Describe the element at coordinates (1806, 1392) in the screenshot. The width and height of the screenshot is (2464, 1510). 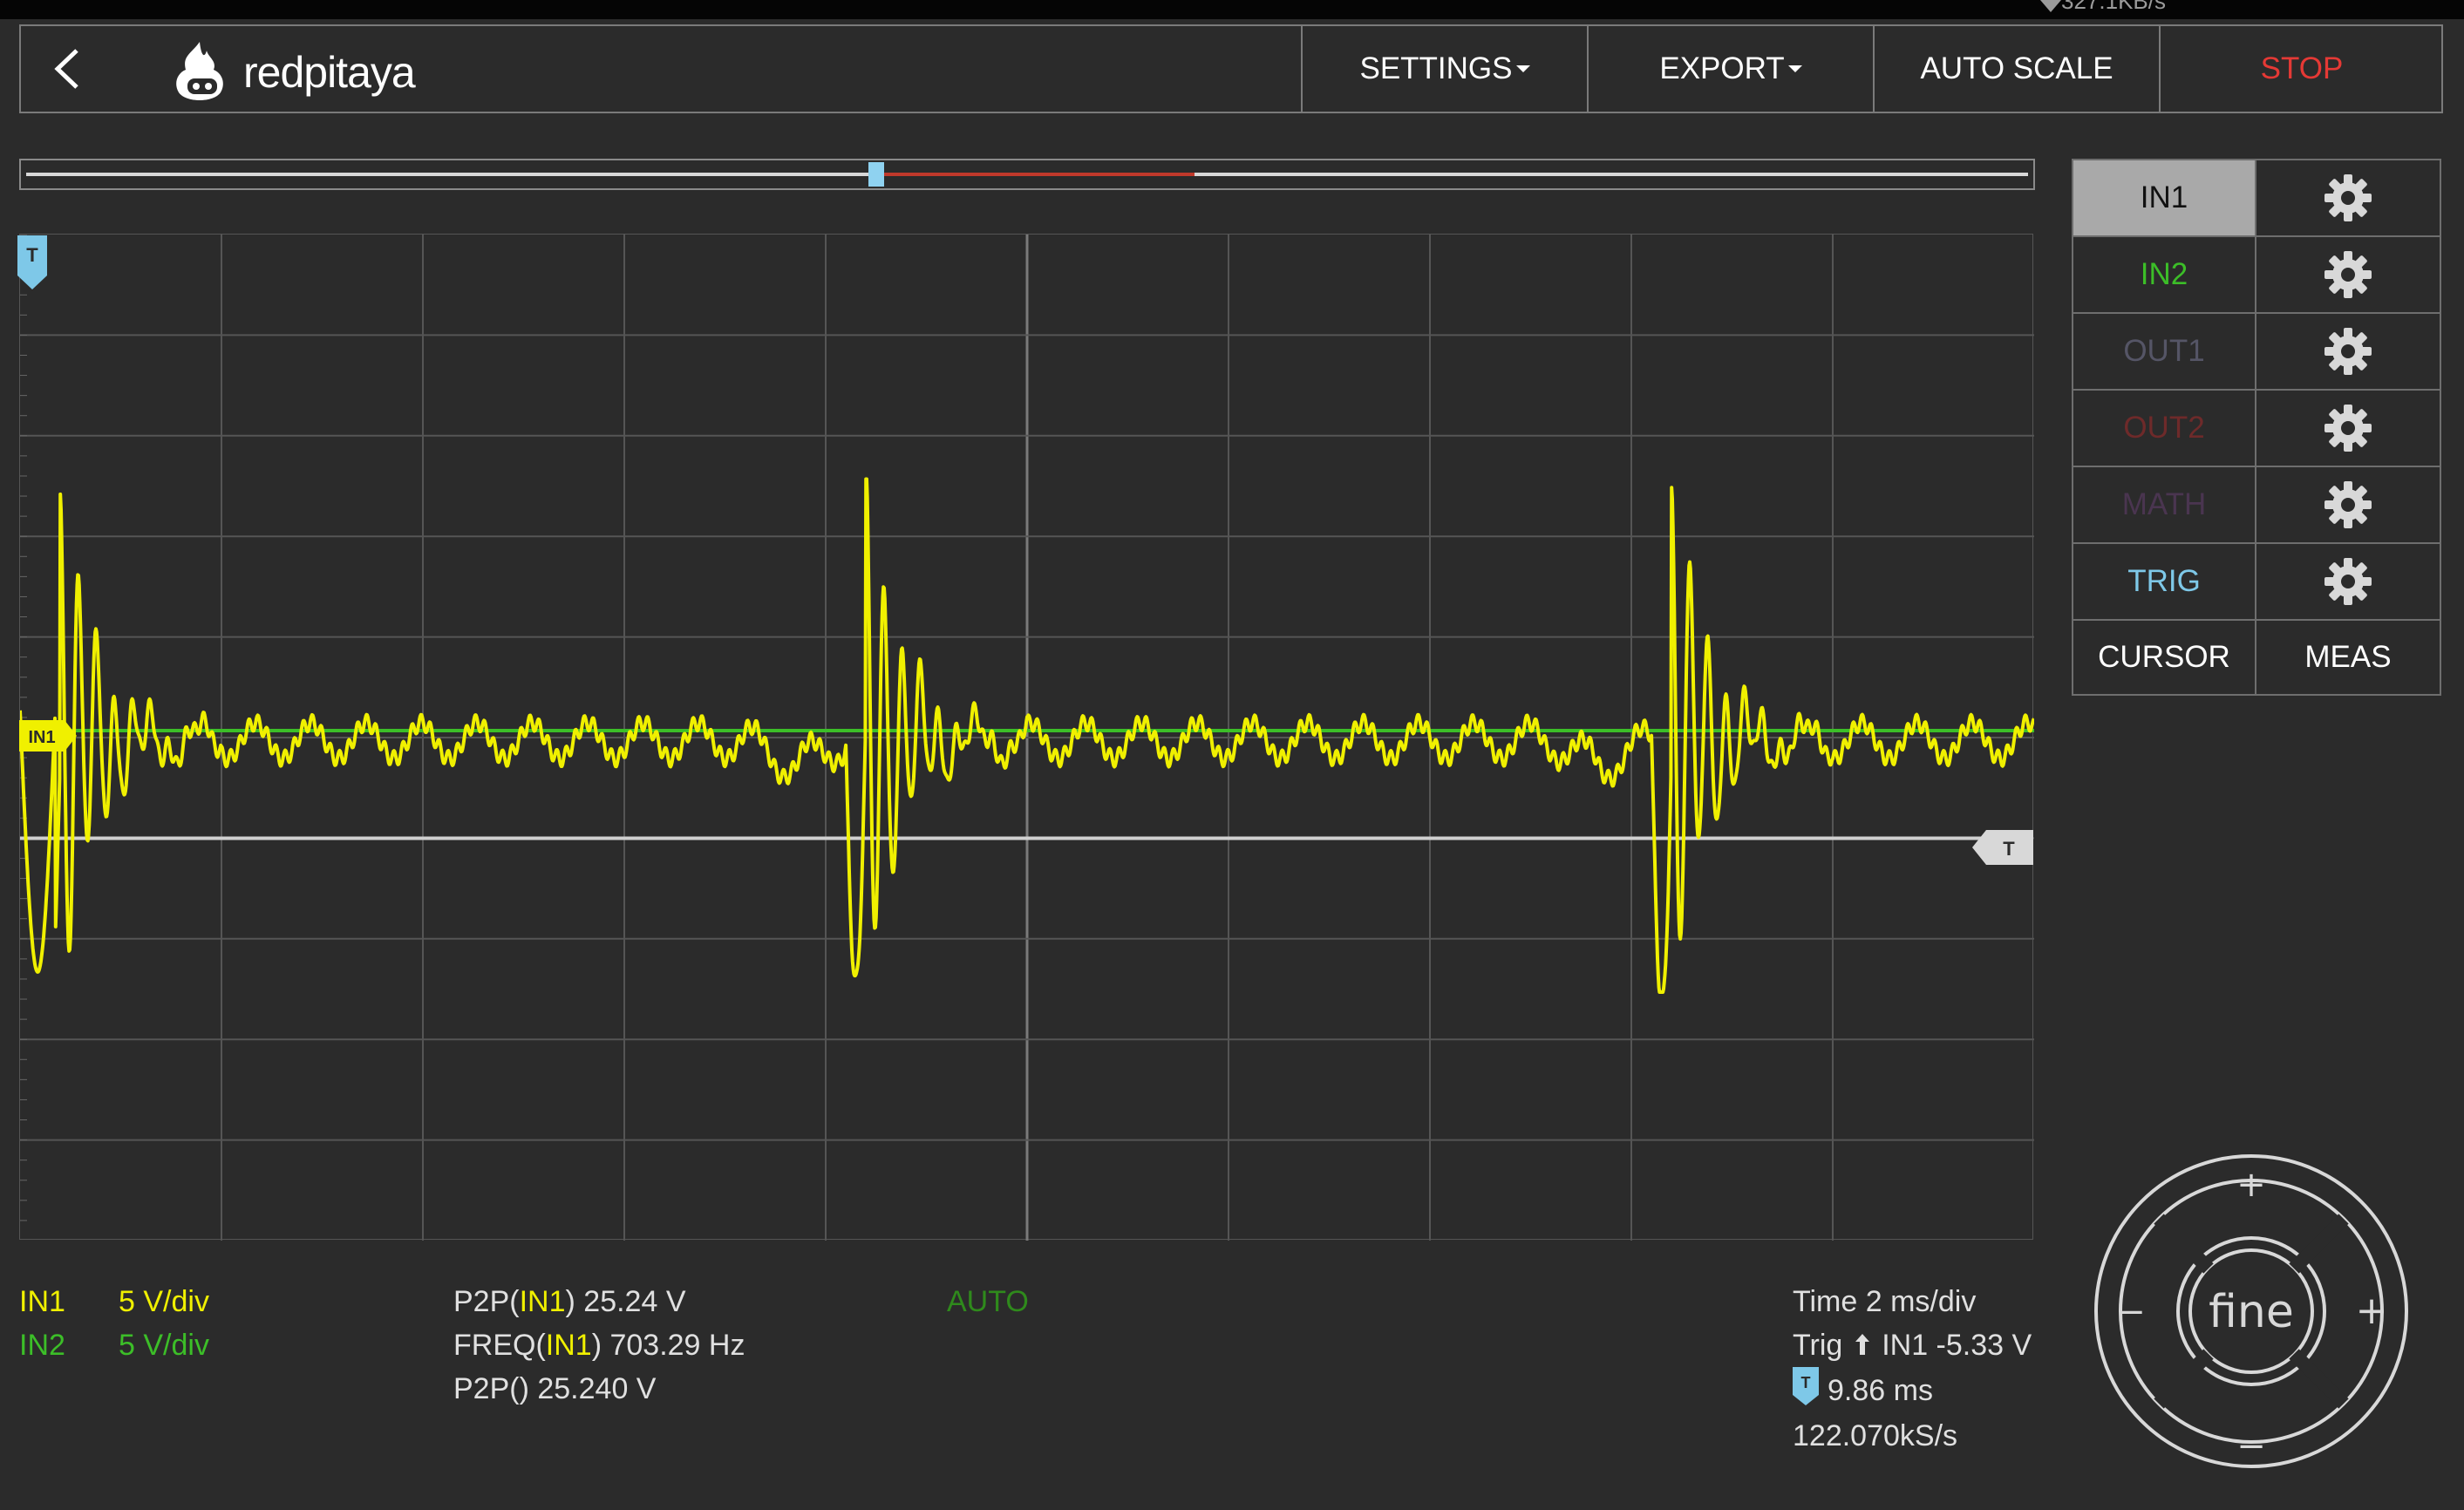
I see `trigger-position-marker-icon: T` at that location.